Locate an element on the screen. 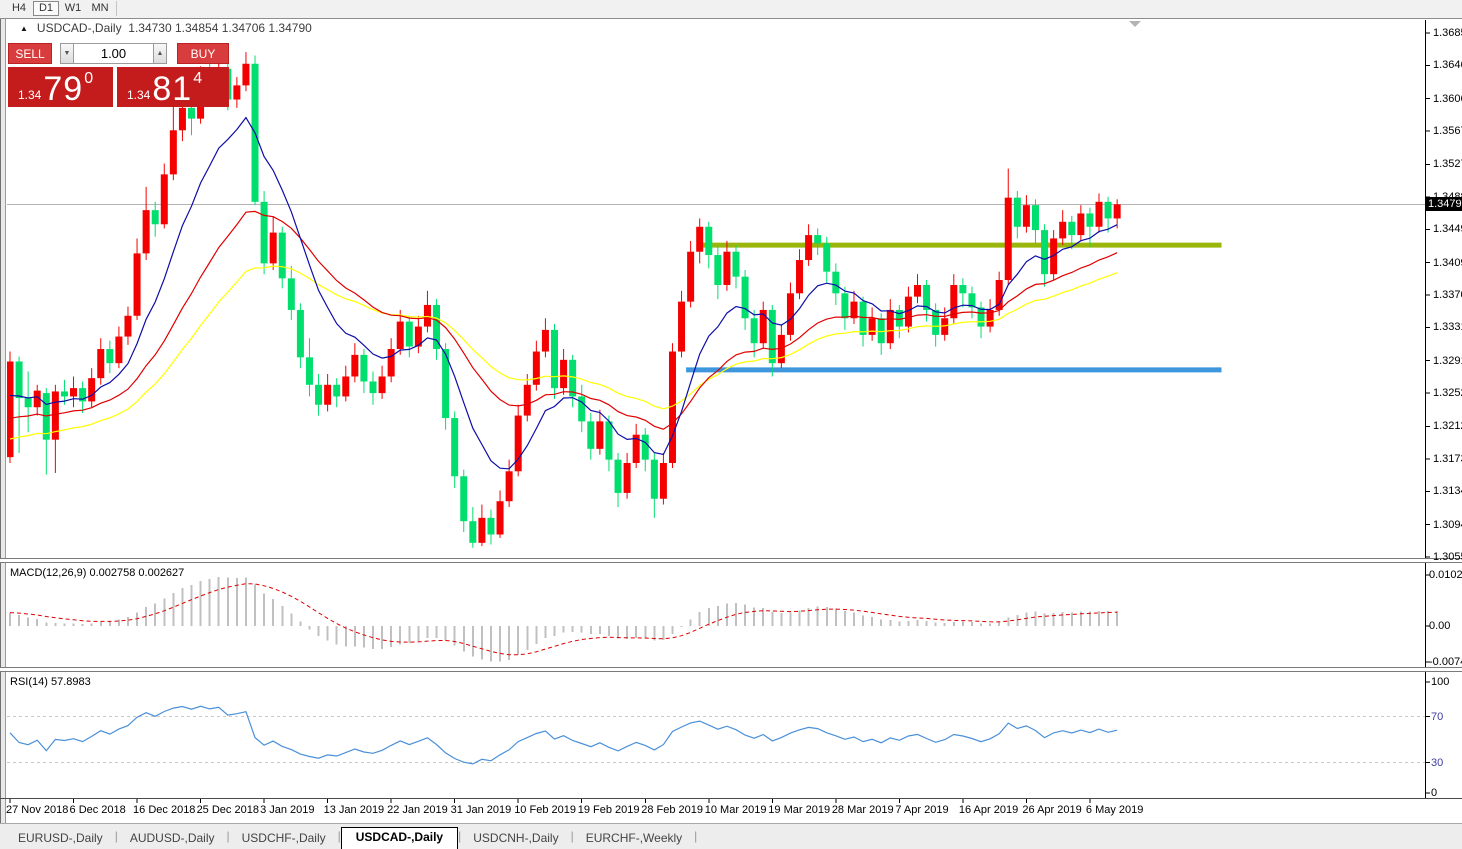 Image resolution: width=1462 pixels, height=849 pixels. price-axis-label: 1.32120 is located at coordinates (1447, 426).